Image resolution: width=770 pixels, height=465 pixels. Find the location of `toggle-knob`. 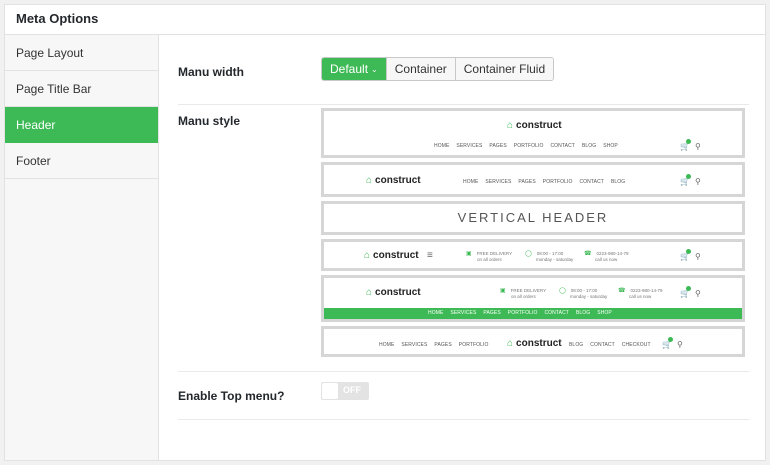

toggle-knob is located at coordinates (330, 391).